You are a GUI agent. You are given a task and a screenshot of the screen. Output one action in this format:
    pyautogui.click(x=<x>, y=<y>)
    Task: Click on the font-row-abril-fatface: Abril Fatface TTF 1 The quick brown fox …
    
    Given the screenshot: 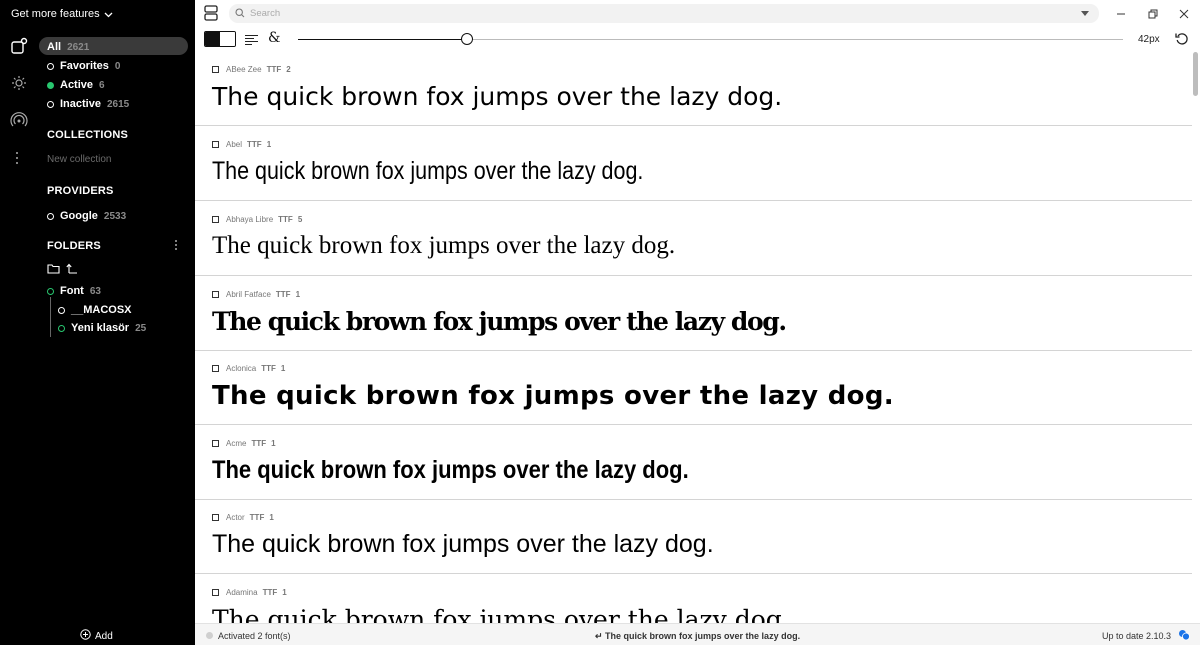 What is the action you would take?
    pyautogui.click(x=693, y=314)
    